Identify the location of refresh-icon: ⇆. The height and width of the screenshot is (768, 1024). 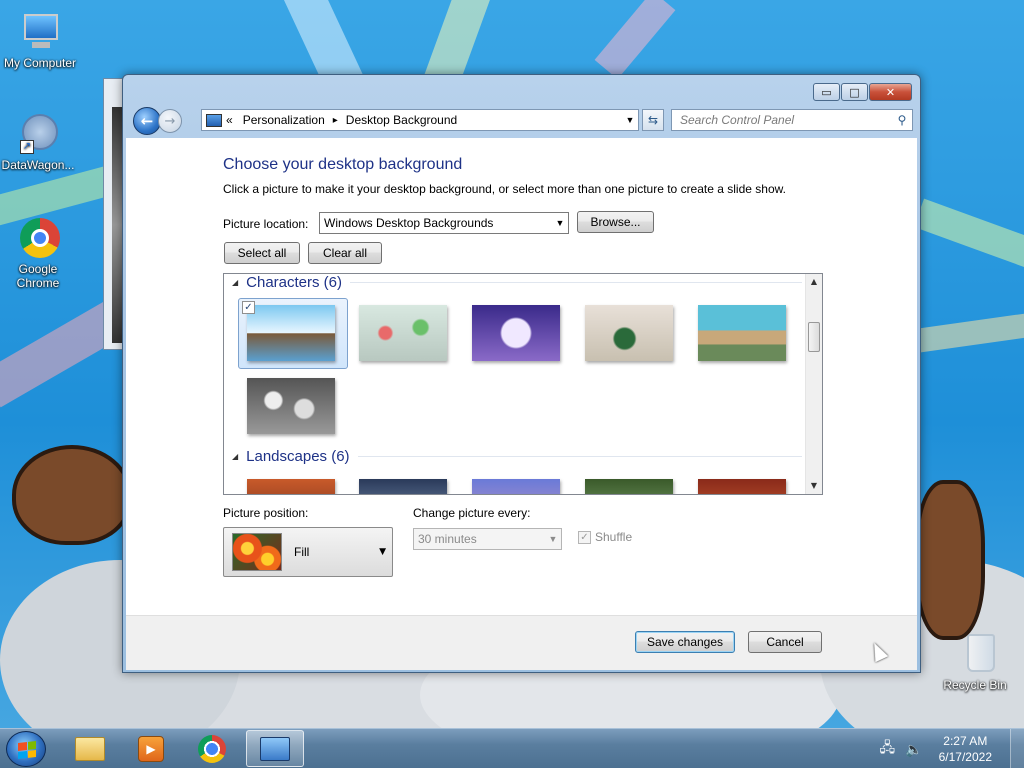
(653, 120).